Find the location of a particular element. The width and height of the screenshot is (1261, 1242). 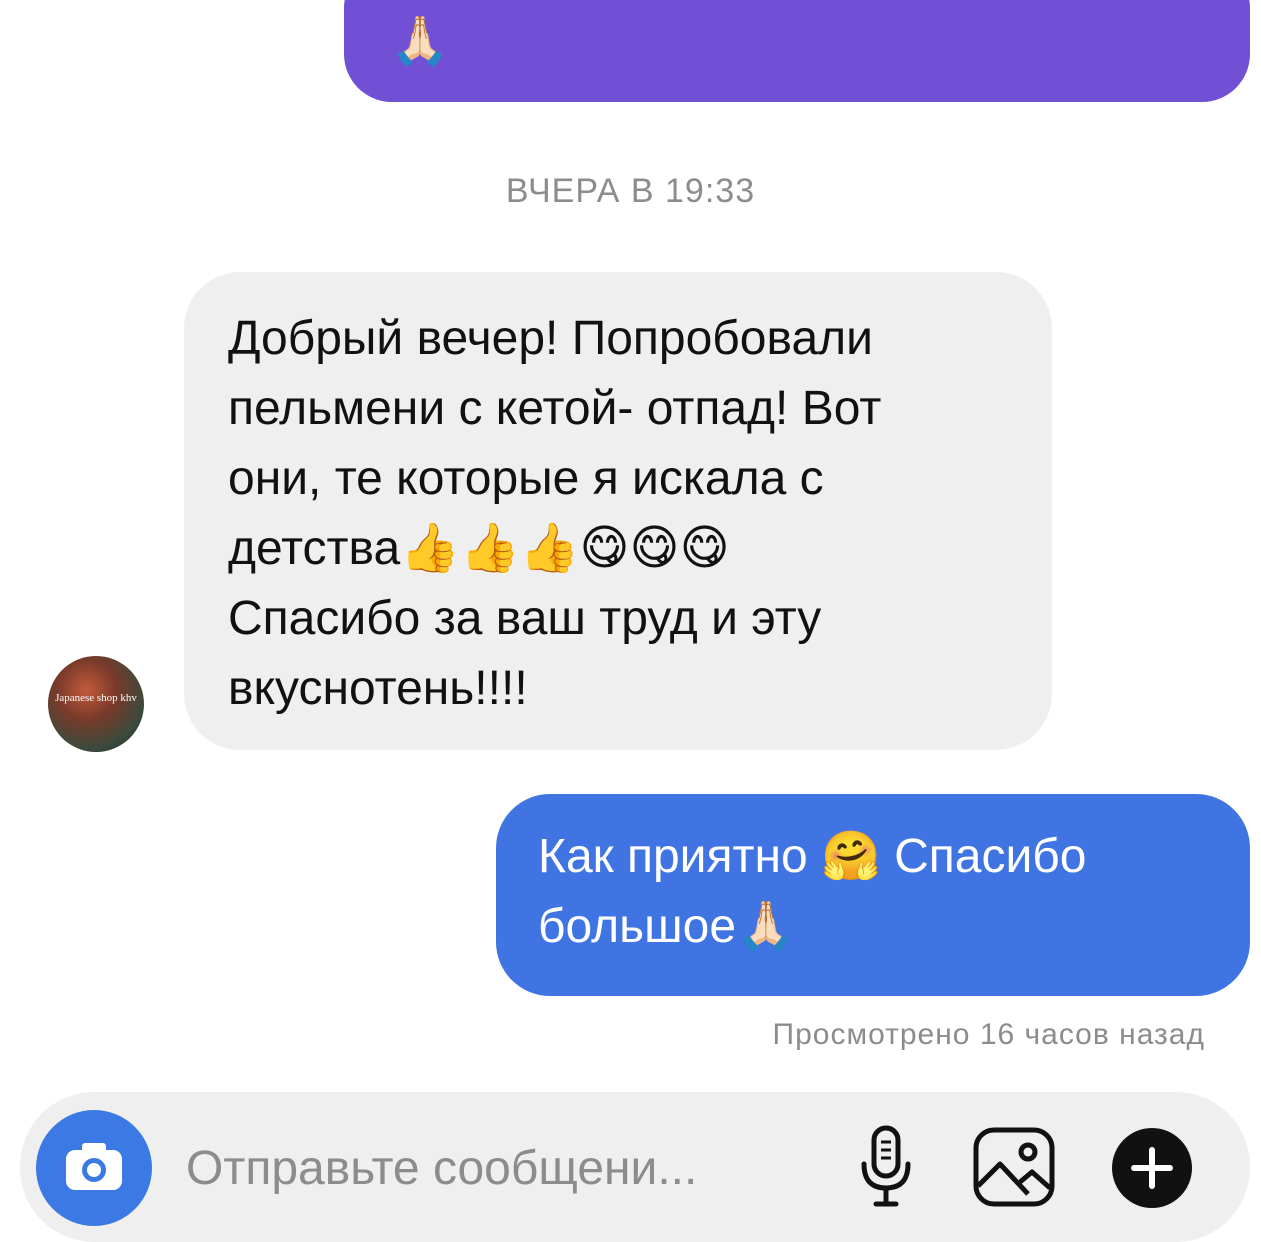

add-button is located at coordinates (1152, 1168).